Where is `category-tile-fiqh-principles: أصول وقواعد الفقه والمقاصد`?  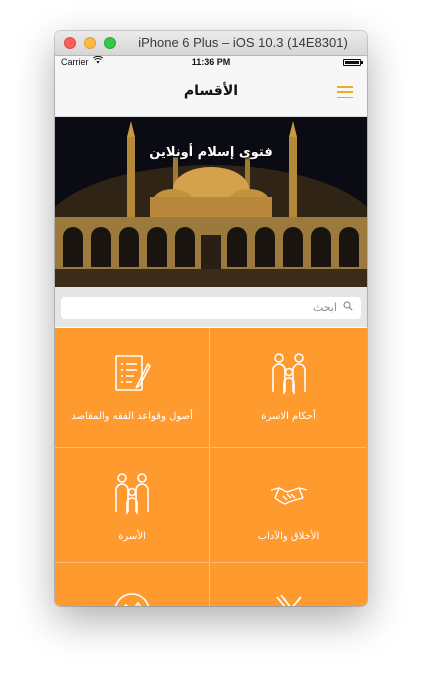 category-tile-fiqh-principles: أصول وقواعد الفقه والمقاصد is located at coordinates (132, 388).